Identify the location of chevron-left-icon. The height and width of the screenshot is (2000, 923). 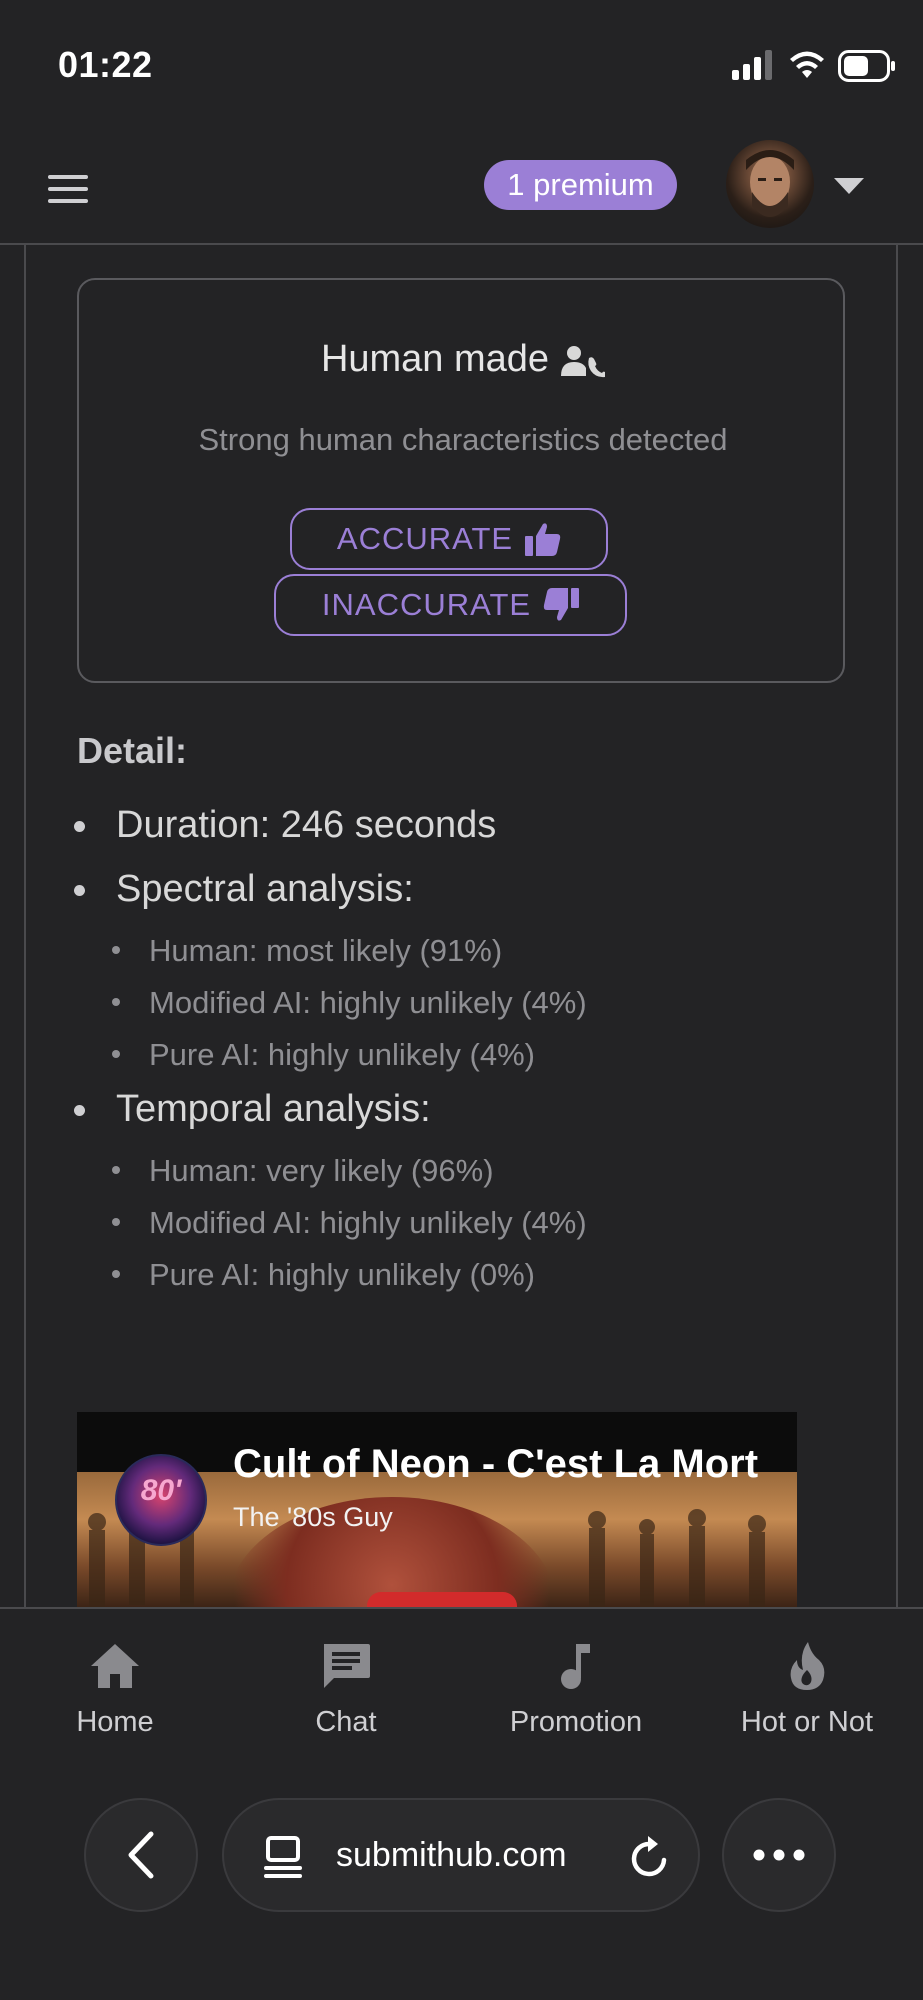
(141, 1855).